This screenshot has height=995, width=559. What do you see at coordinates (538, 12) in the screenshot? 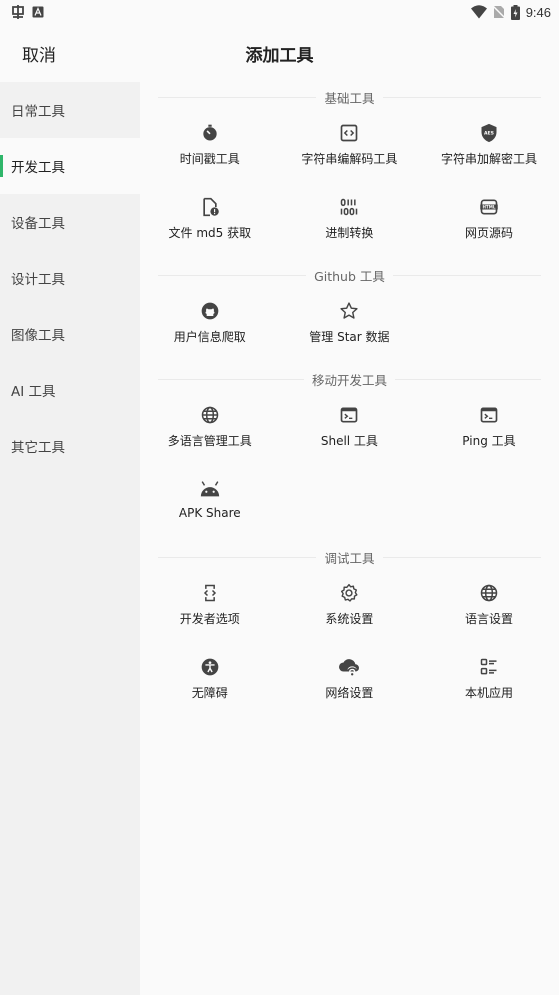
I see `status-time: 9:46` at bounding box center [538, 12].